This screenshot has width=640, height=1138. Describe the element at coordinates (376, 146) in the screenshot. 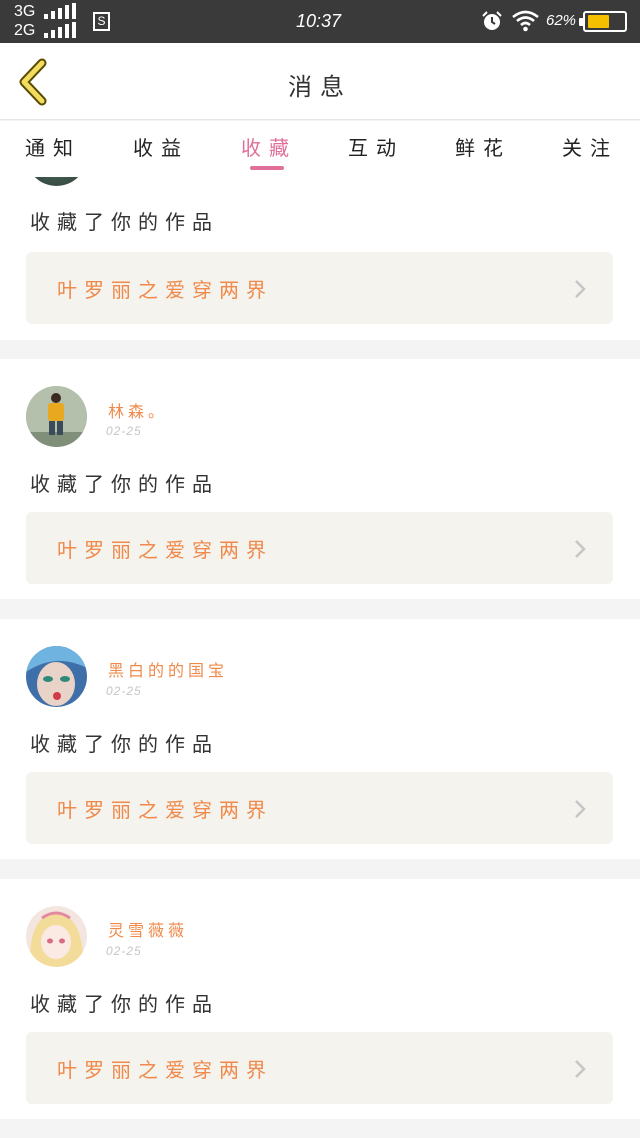

I see `tab-interactions: 互动` at that location.